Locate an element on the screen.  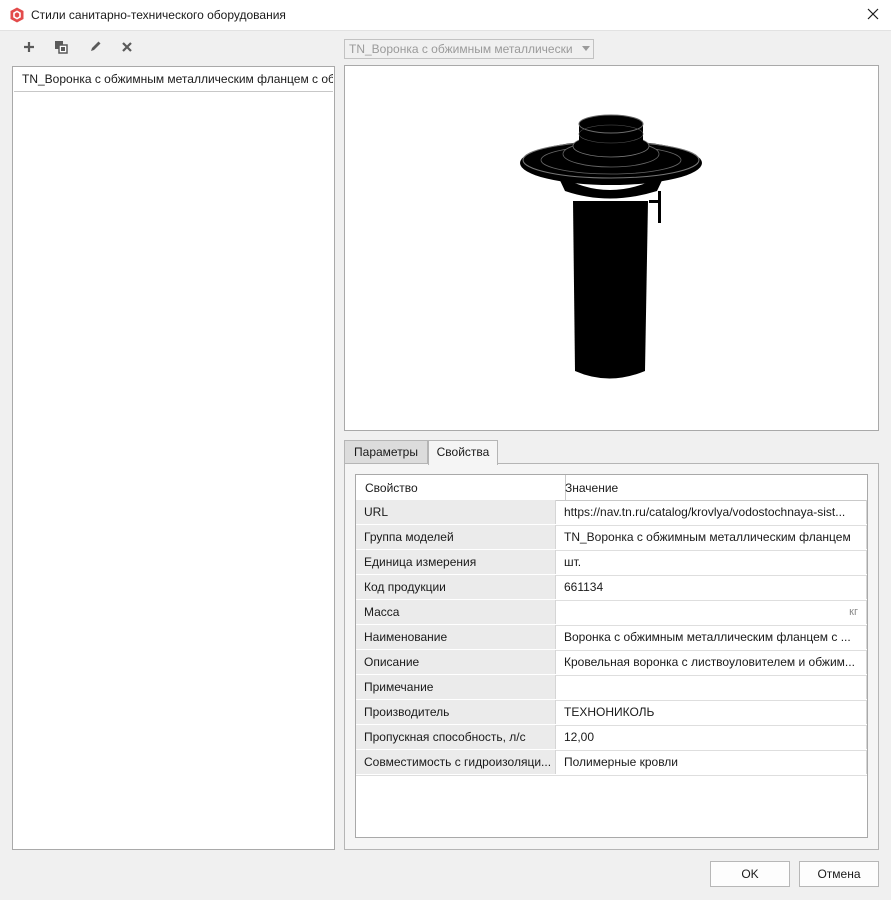
add-style-button is located at coordinates (29, 48).